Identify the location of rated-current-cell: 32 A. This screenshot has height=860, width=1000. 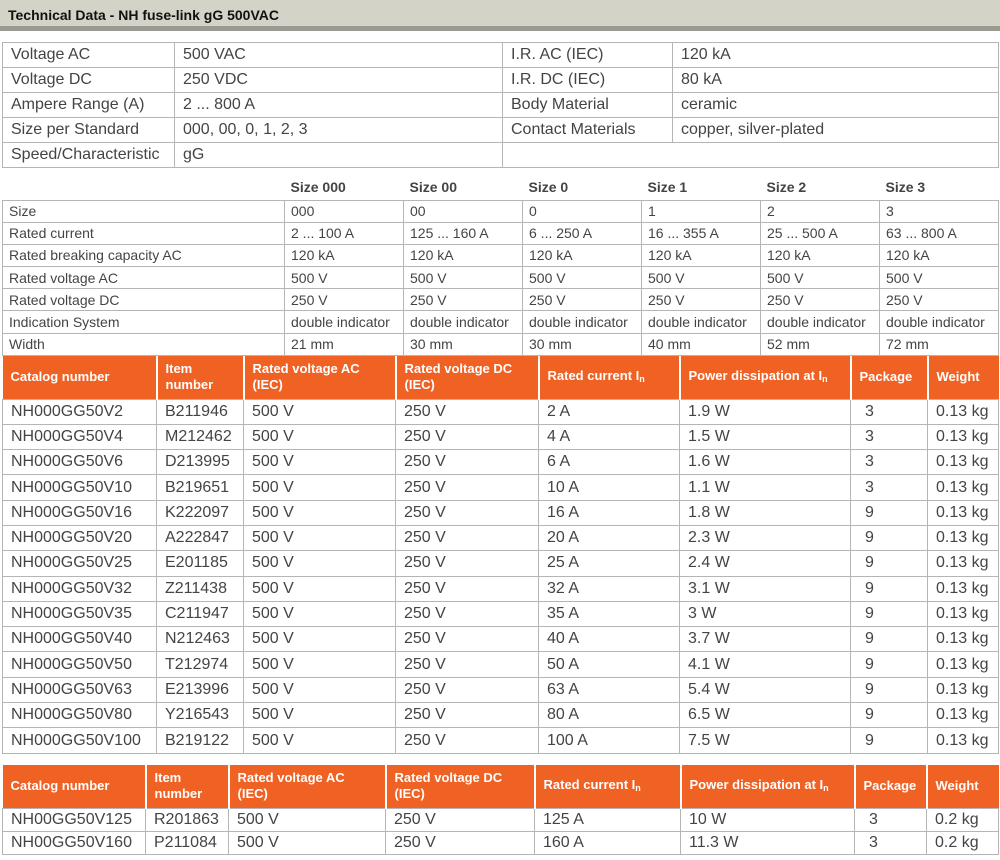
(609, 588).